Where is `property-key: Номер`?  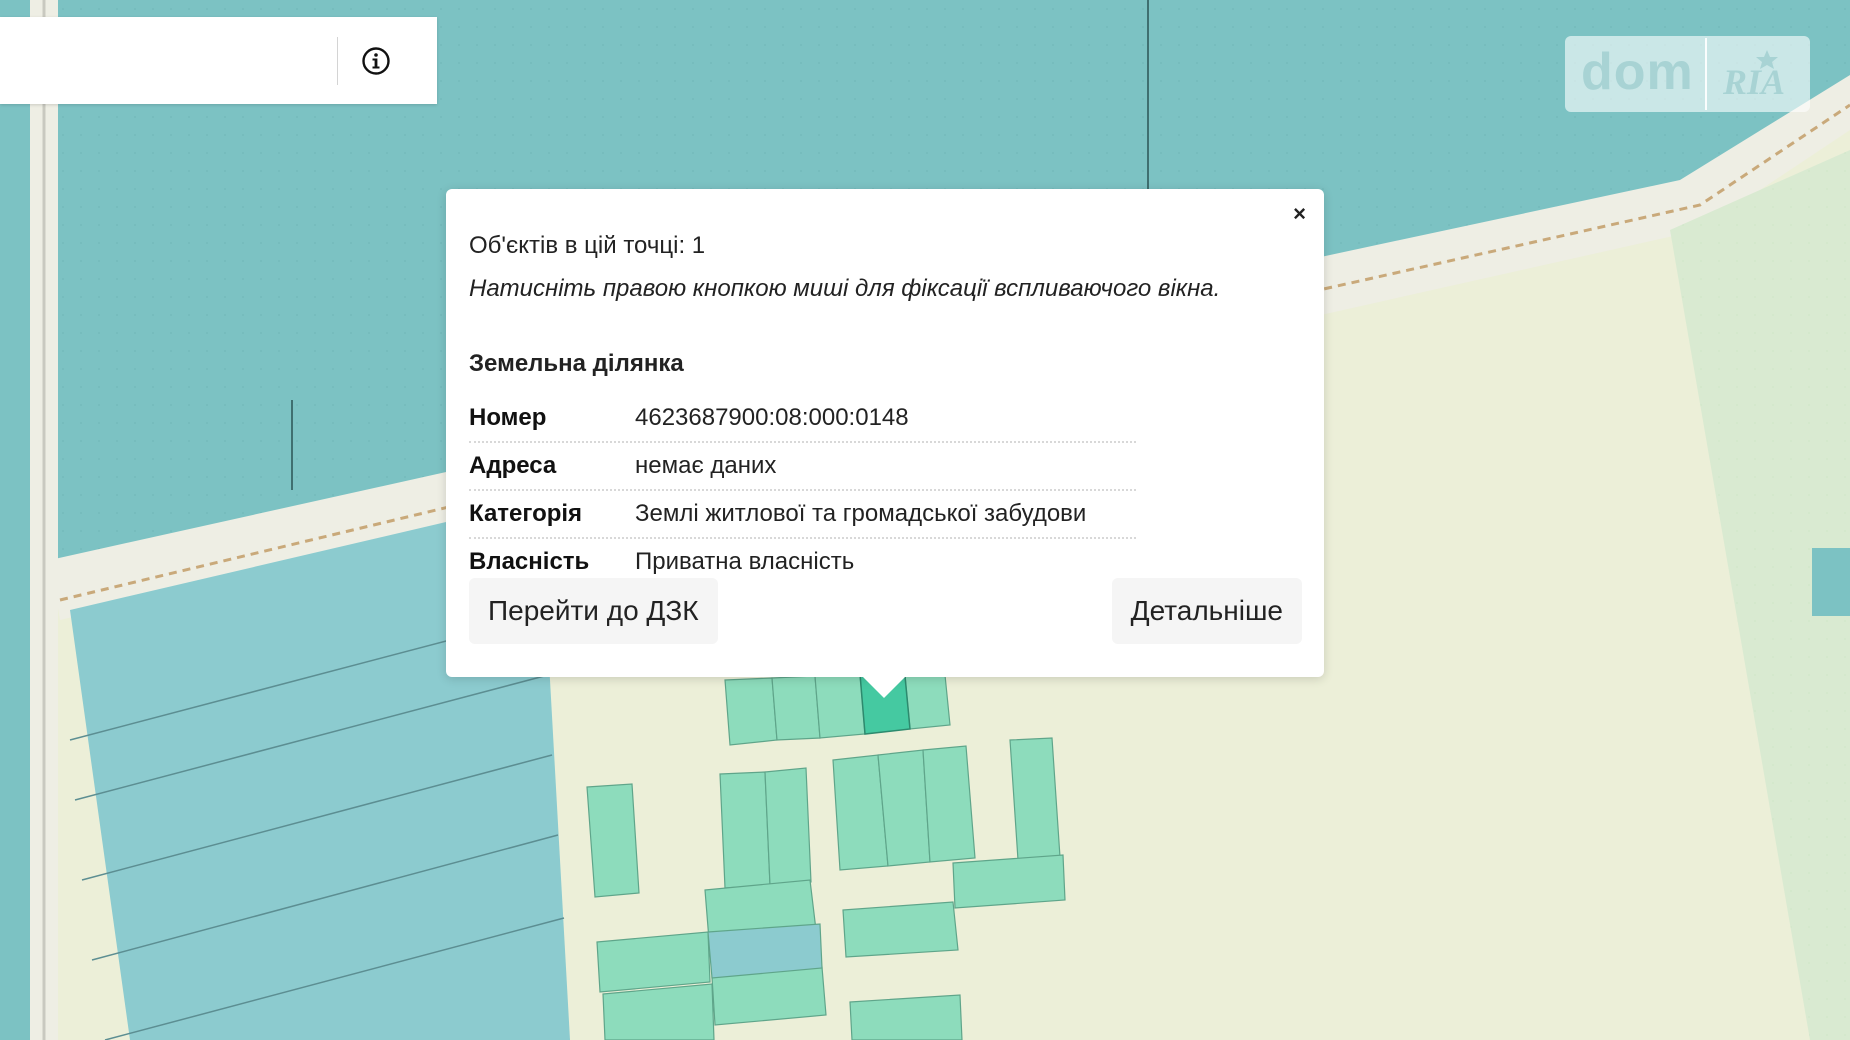 property-key: Номер is located at coordinates (508, 417).